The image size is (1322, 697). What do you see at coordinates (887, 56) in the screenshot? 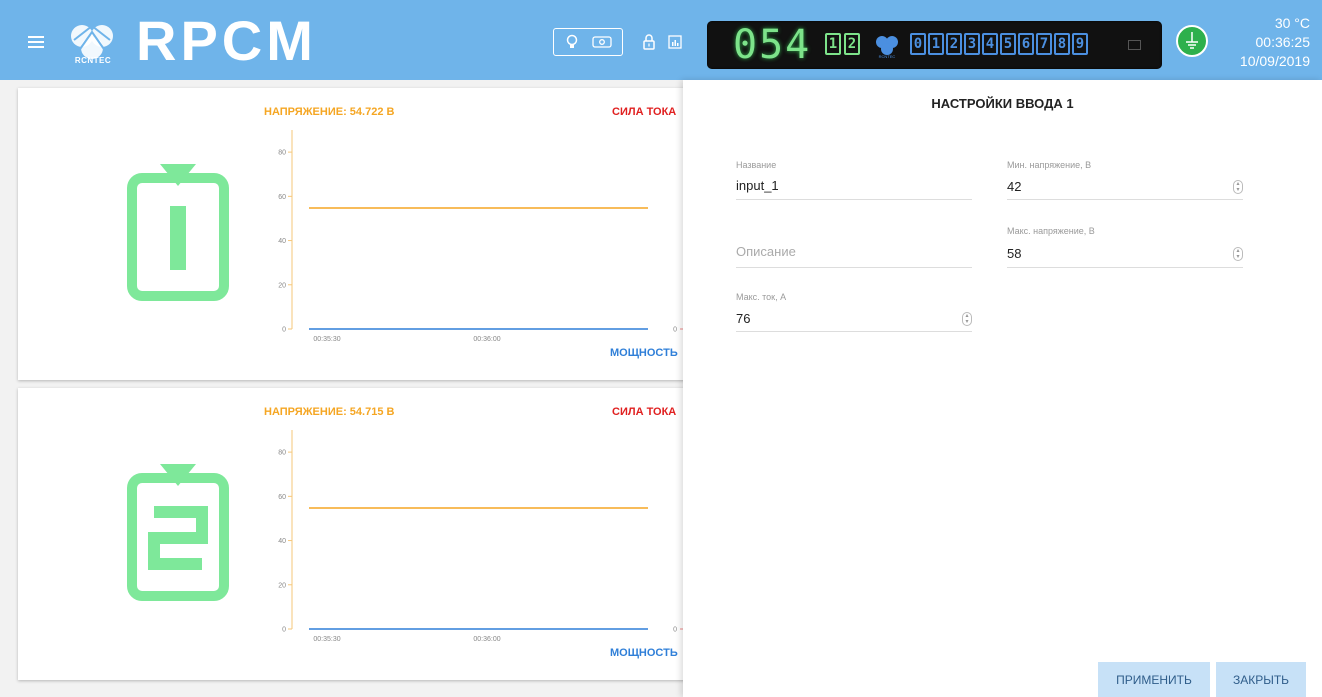
I see `svg-text: RCNTEC` at bounding box center [887, 56].